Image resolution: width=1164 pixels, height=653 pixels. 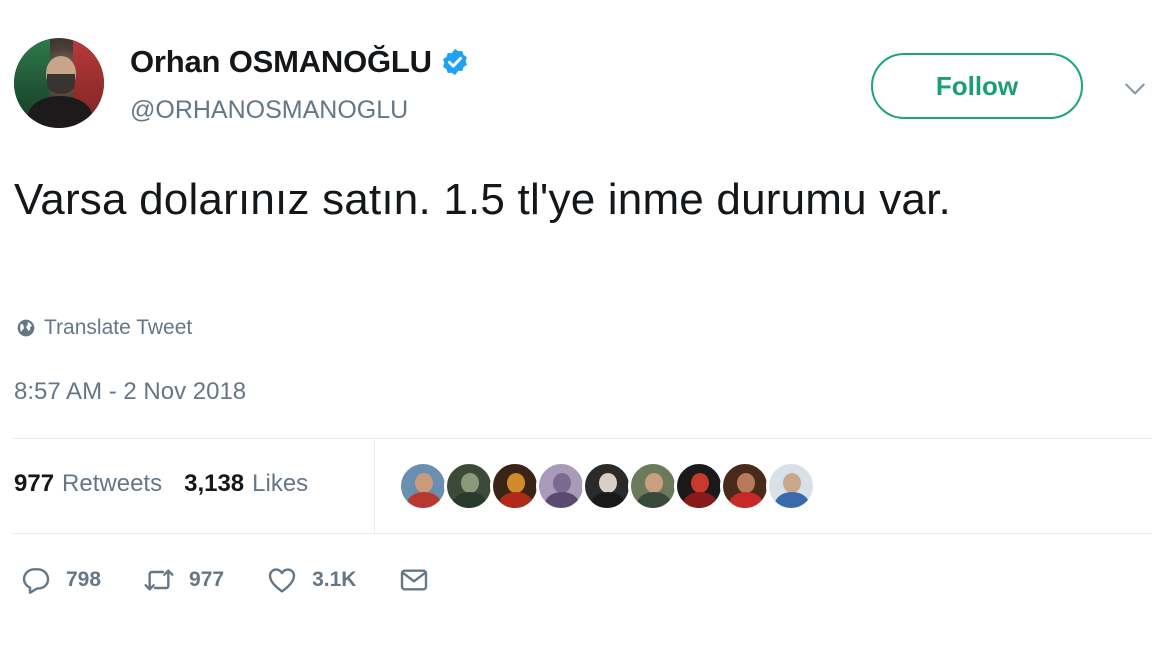 I want to click on verified-badge-icon, so click(x=454, y=62).